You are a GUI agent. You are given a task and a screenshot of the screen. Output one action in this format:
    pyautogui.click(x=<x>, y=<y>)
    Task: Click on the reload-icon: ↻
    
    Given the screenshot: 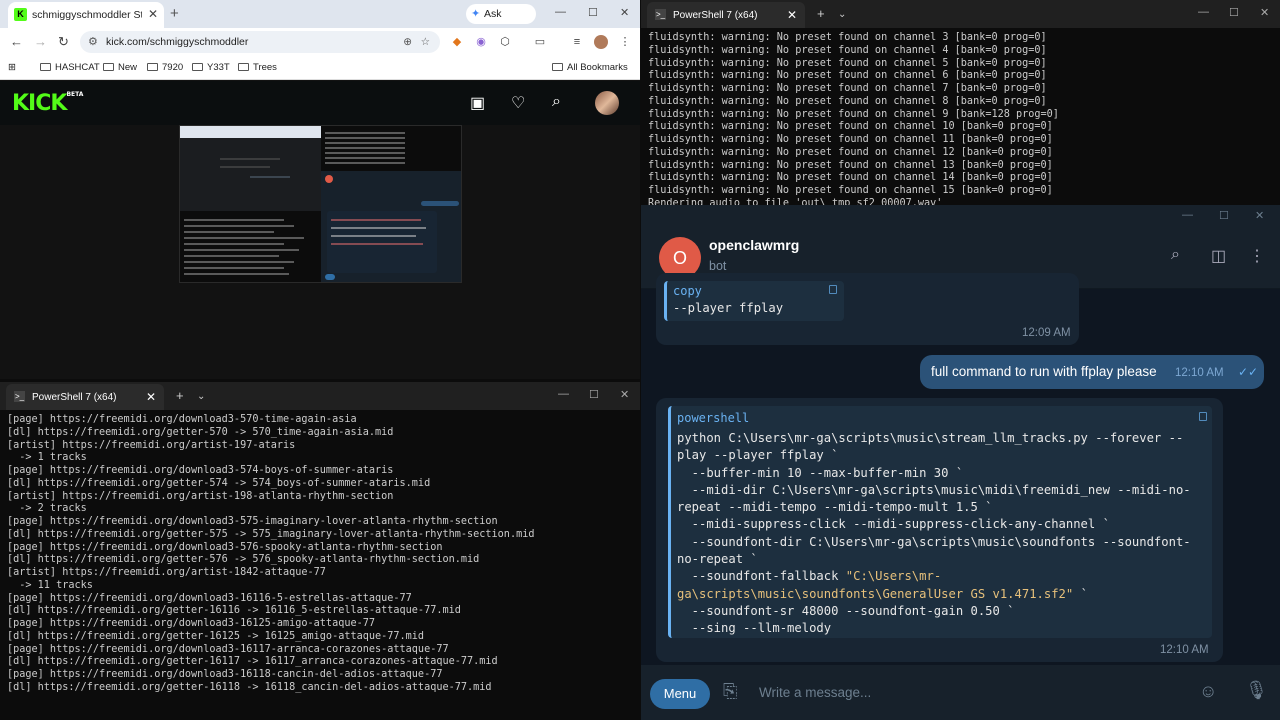 What is the action you would take?
    pyautogui.click(x=63, y=42)
    